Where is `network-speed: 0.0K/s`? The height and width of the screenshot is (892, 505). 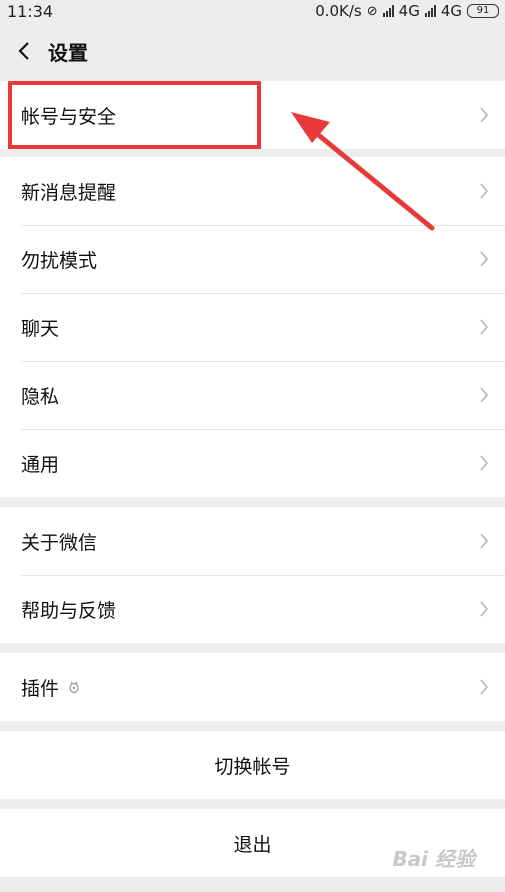
network-speed: 0.0K/s is located at coordinates (338, 11).